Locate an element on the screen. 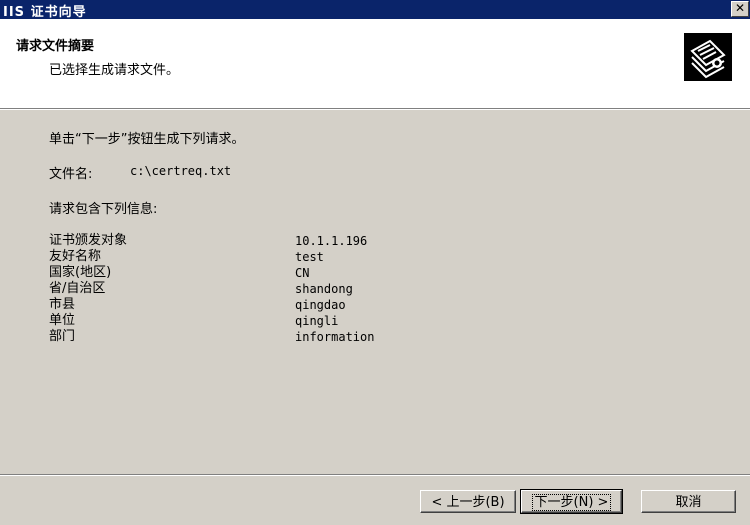  list-item: 友好名称 test is located at coordinates (249, 257).